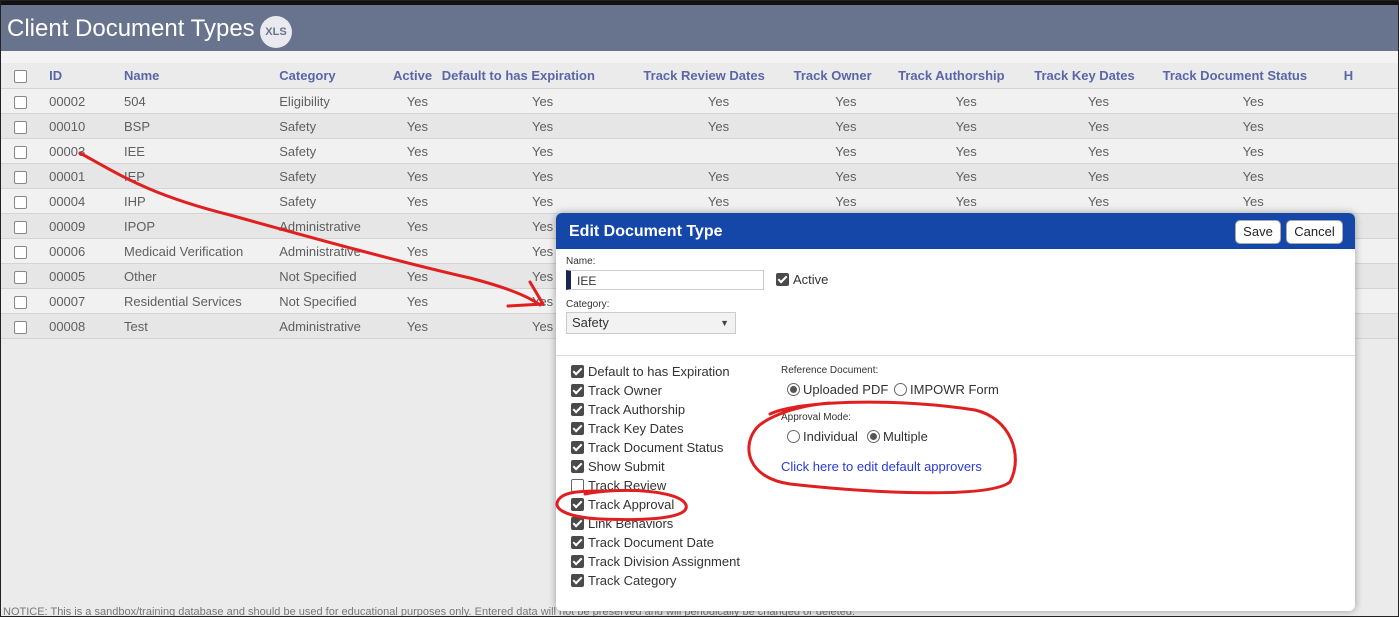 This screenshot has height=617, width=1399. Describe the element at coordinates (590, 322) in the screenshot. I see `category-value: Safety` at that location.